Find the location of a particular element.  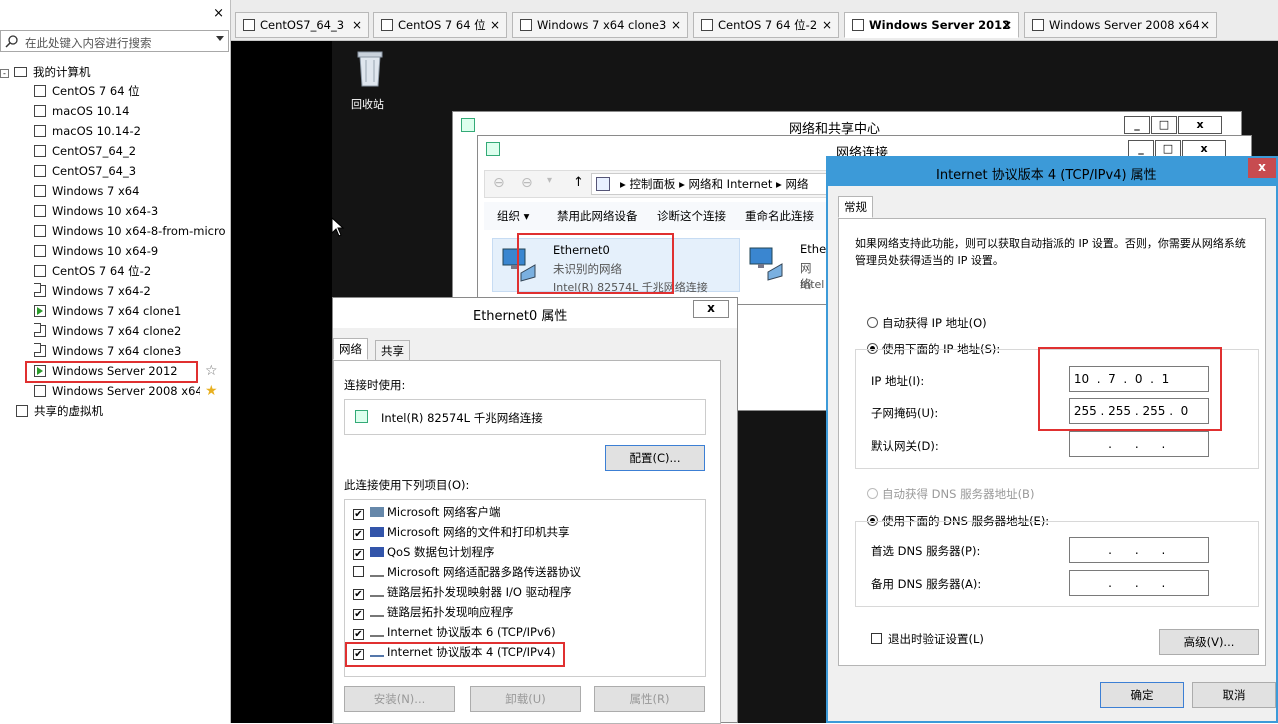

list-item: ✔ Microsoft 网络客户端 is located at coordinates (427, 512).